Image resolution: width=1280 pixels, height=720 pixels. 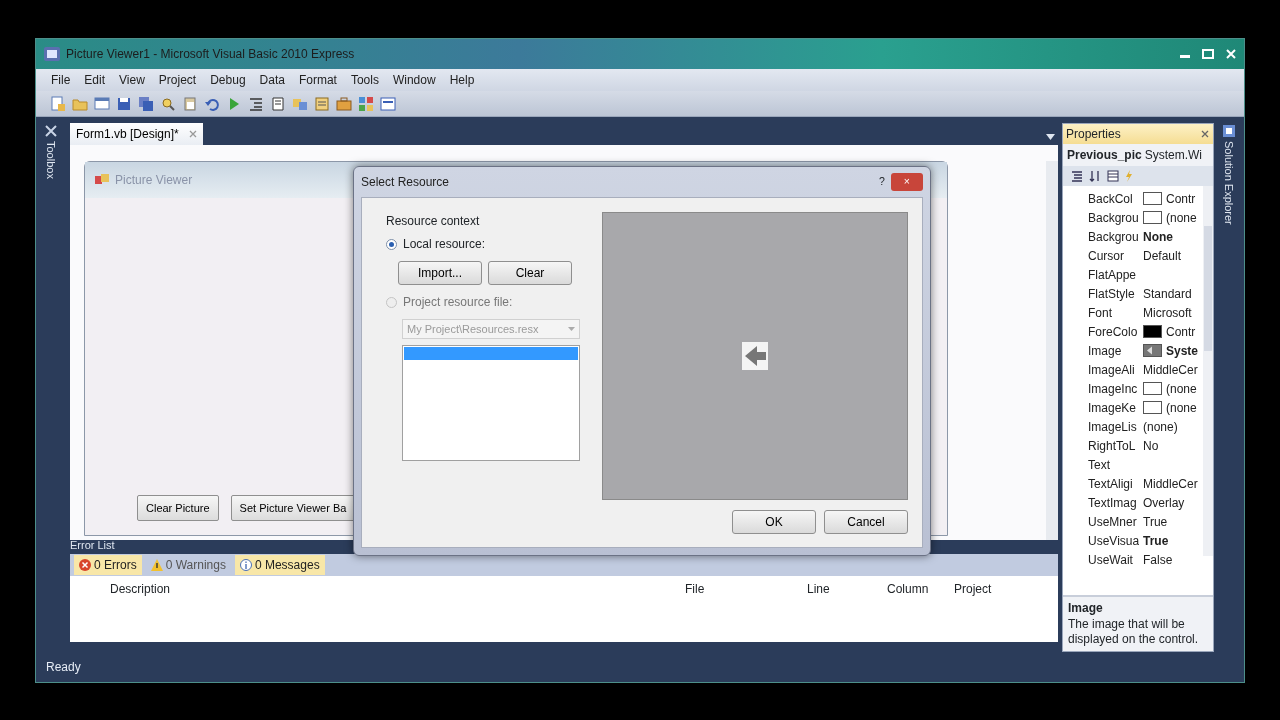 I want to click on document-tab: Form1.vb [Design]*, so click(x=136, y=134).